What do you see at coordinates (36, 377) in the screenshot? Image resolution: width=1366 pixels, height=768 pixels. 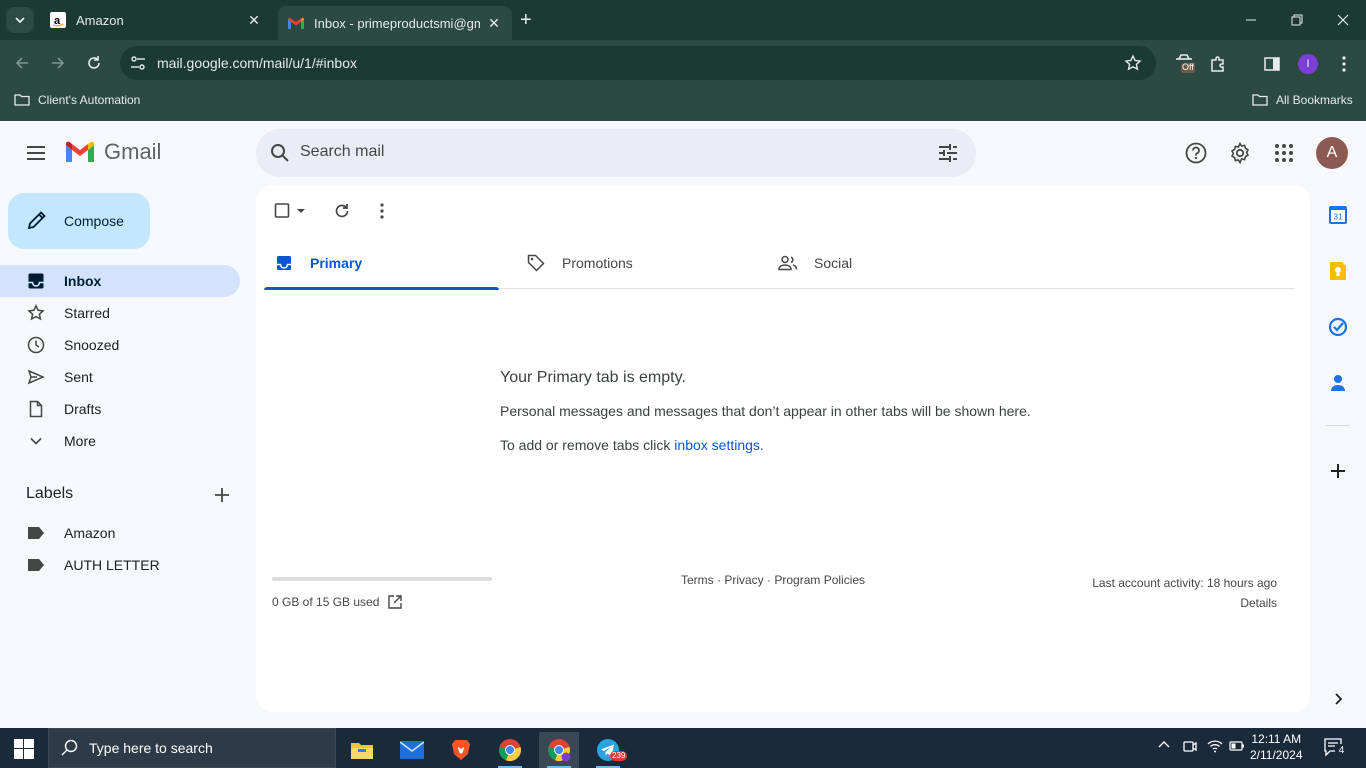 I see `send-icon` at bounding box center [36, 377].